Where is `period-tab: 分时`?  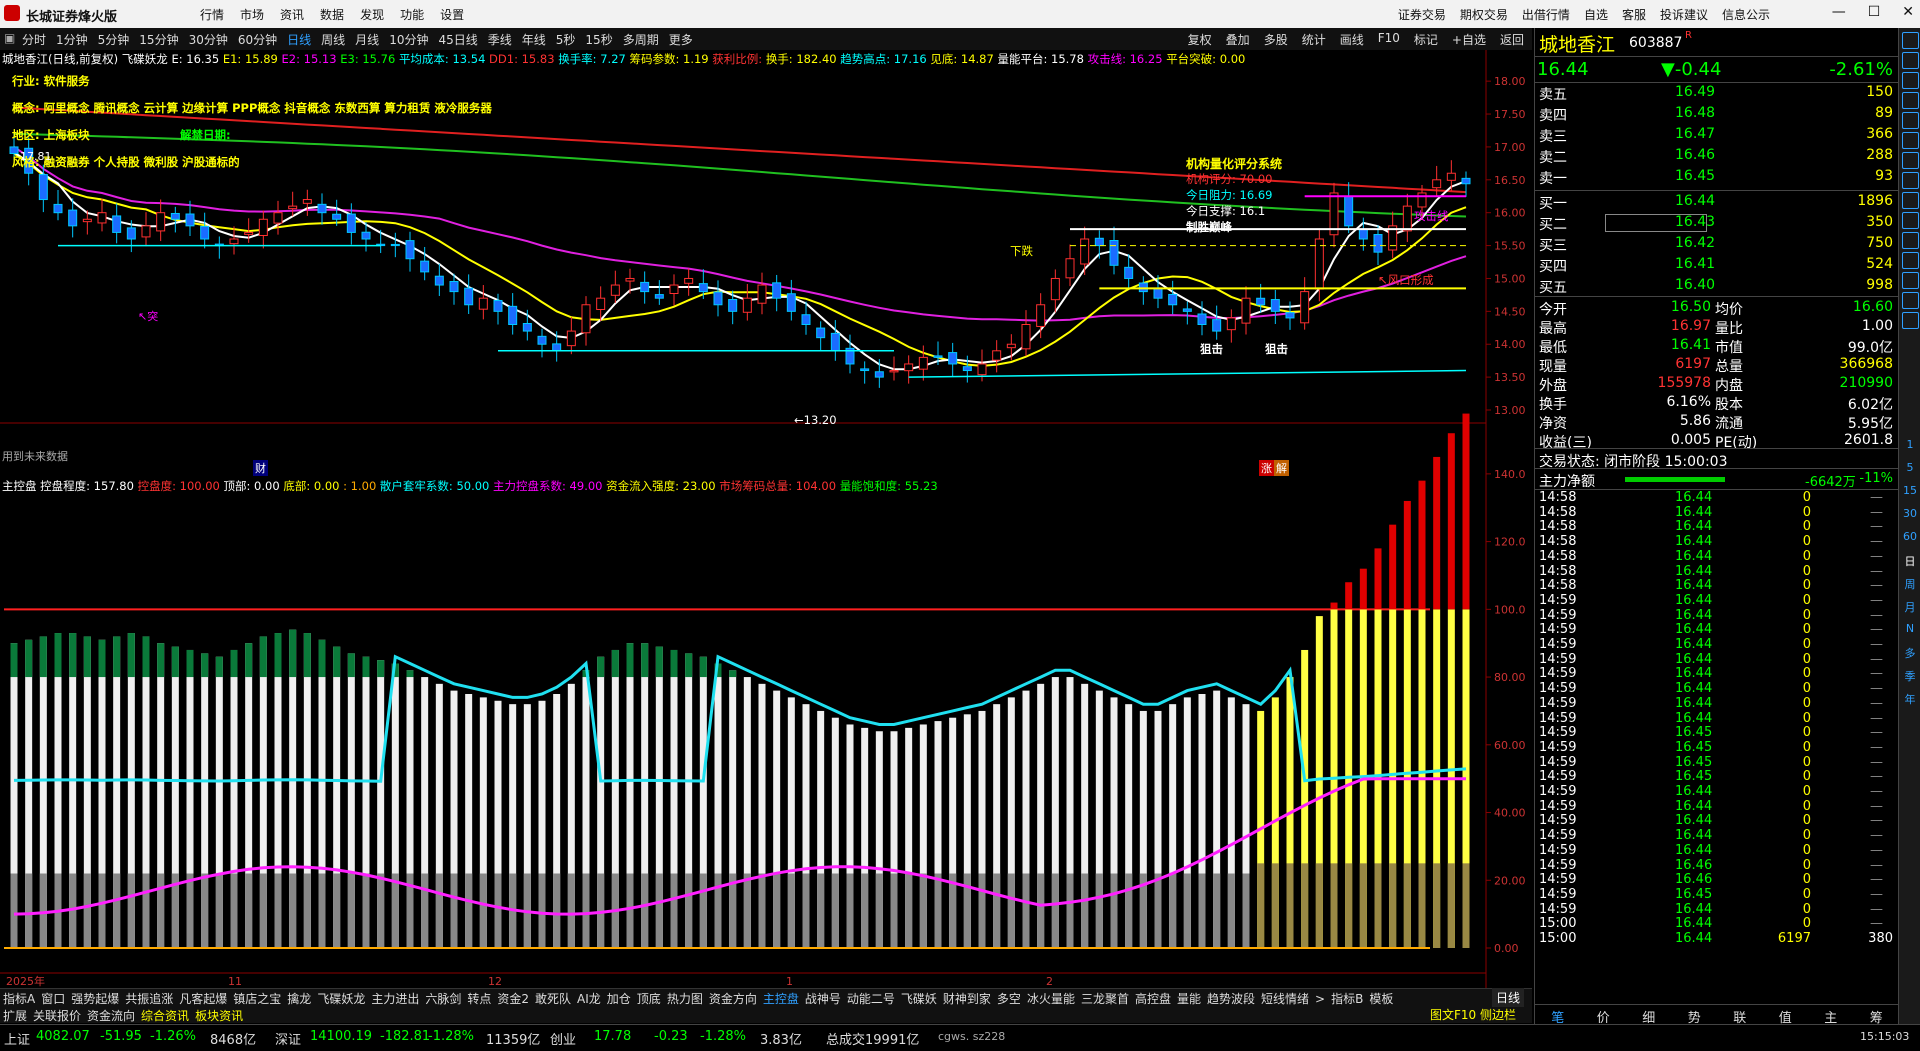
period-tab: 分时 is located at coordinates (34, 39).